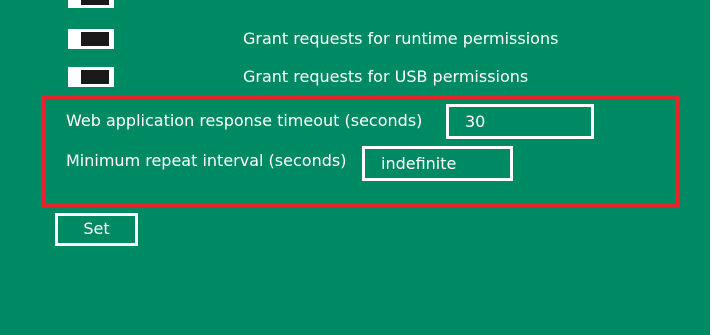  Describe the element at coordinates (206, 160) in the screenshot. I see `interval-label: Minimum repeat interval (seconds)` at that location.